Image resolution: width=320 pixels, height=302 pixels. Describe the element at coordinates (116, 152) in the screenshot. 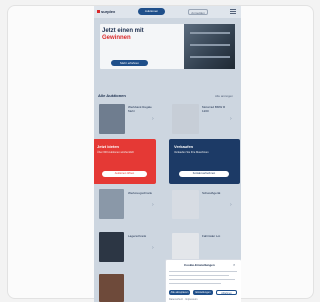

I see `promo-red-text: Über 600 Auktionen wöchentlich` at that location.